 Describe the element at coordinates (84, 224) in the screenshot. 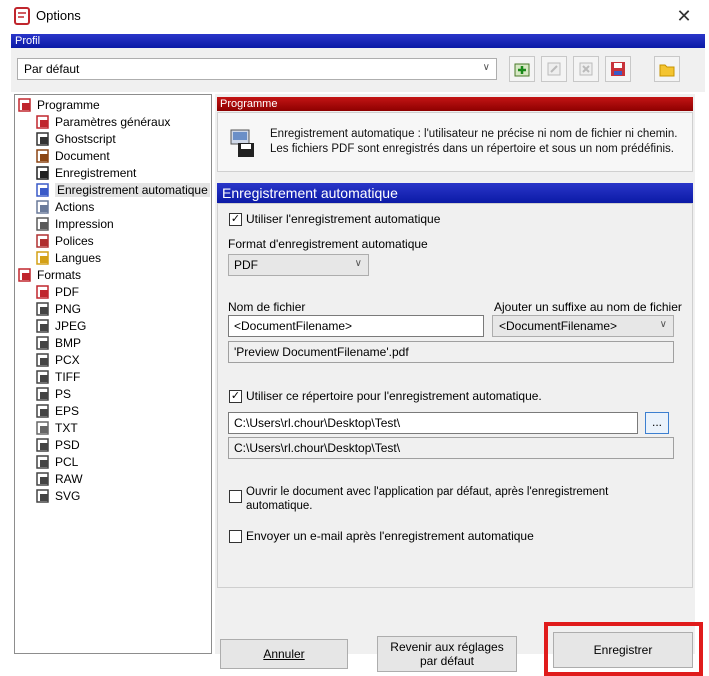

I see `tree-item-label: Impression` at that location.